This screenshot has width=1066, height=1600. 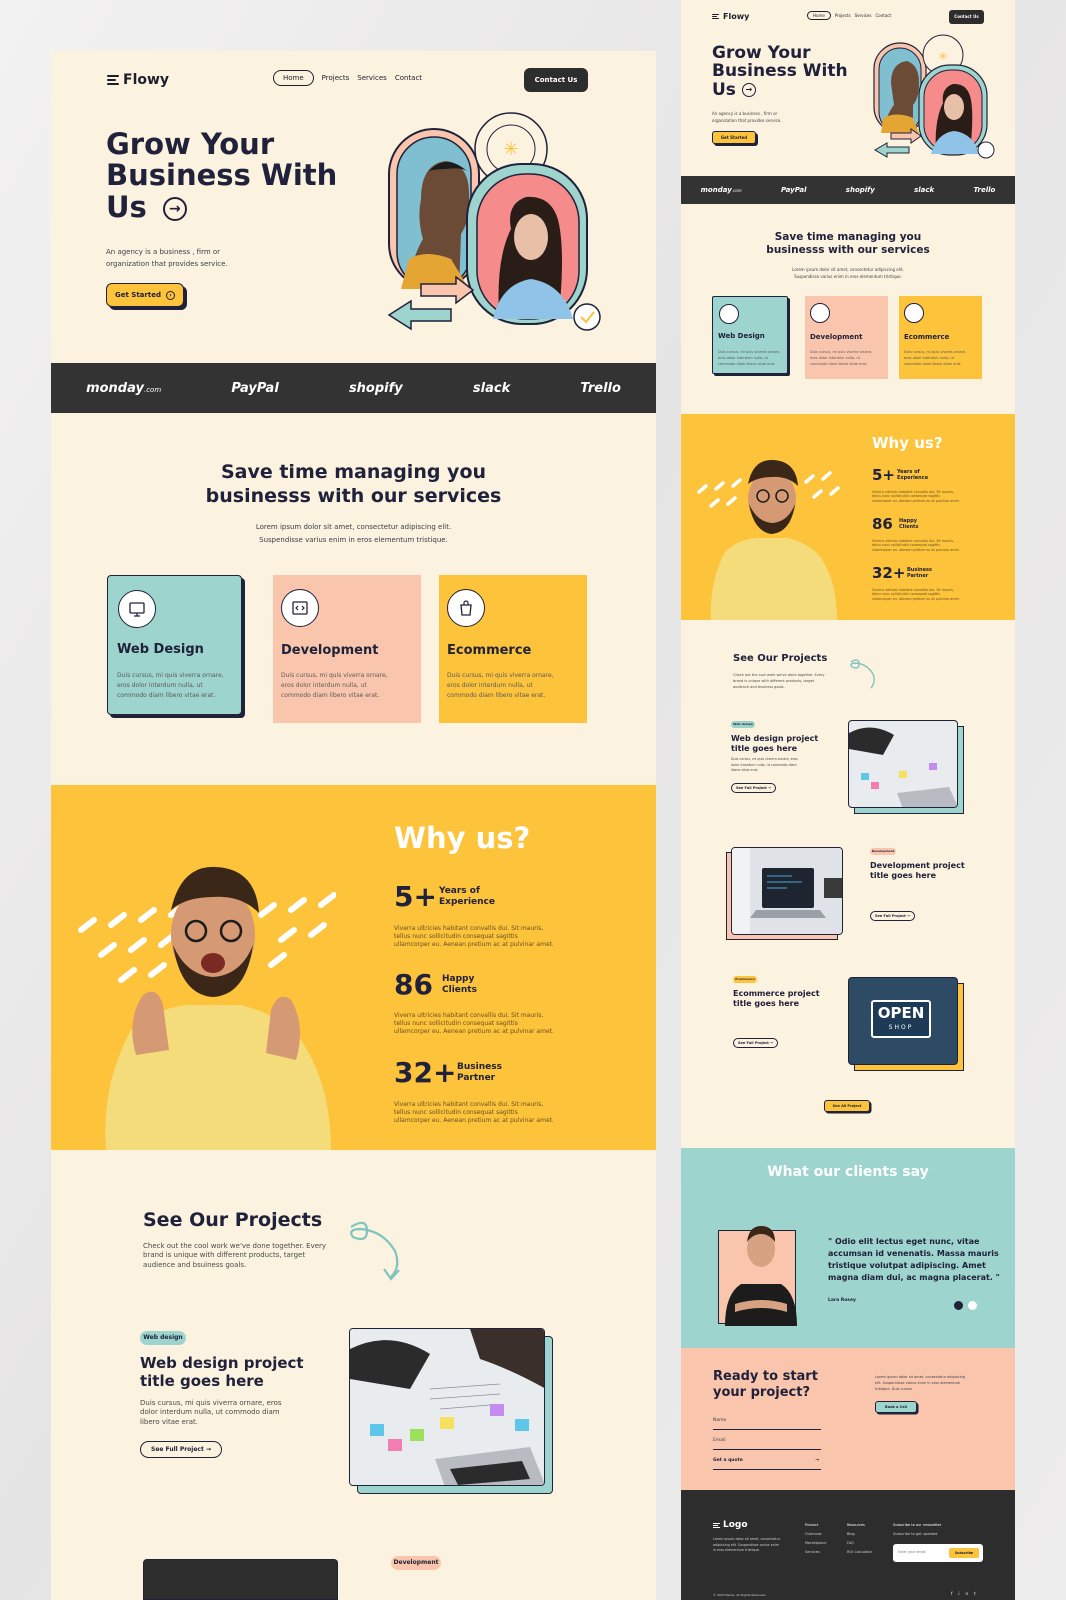 I want to click on copyright-text: © 2023 Name. All Rights Reserved., so click(x=740, y=1595).